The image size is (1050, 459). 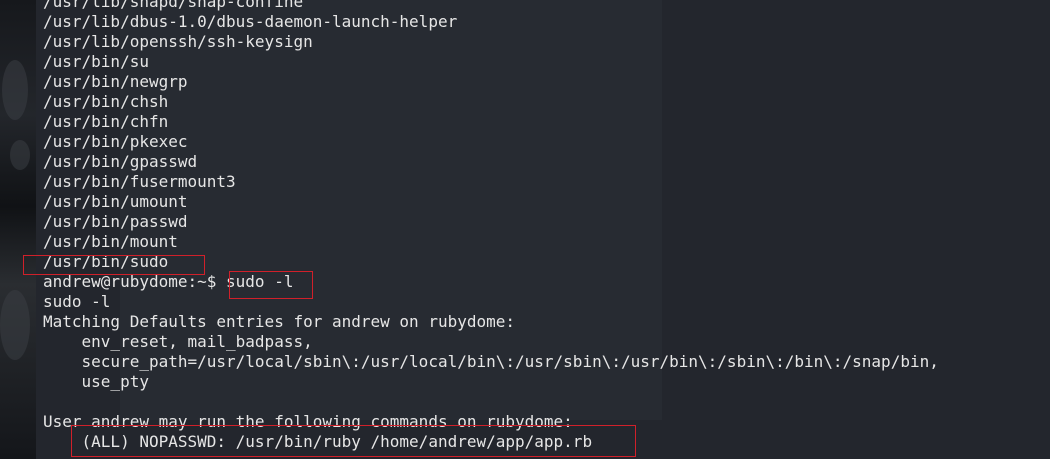 What do you see at coordinates (115, 201) in the screenshot?
I see `terminal-line: /usr/bin/umount` at bounding box center [115, 201].